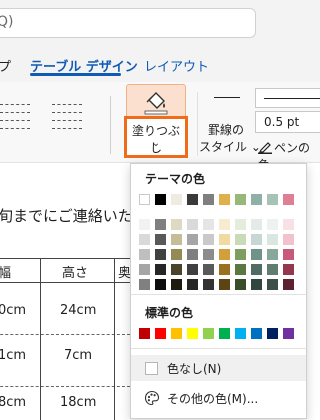 The height and width of the screenshot is (420, 320). I want to click on search-text: Q), so click(7, 22).